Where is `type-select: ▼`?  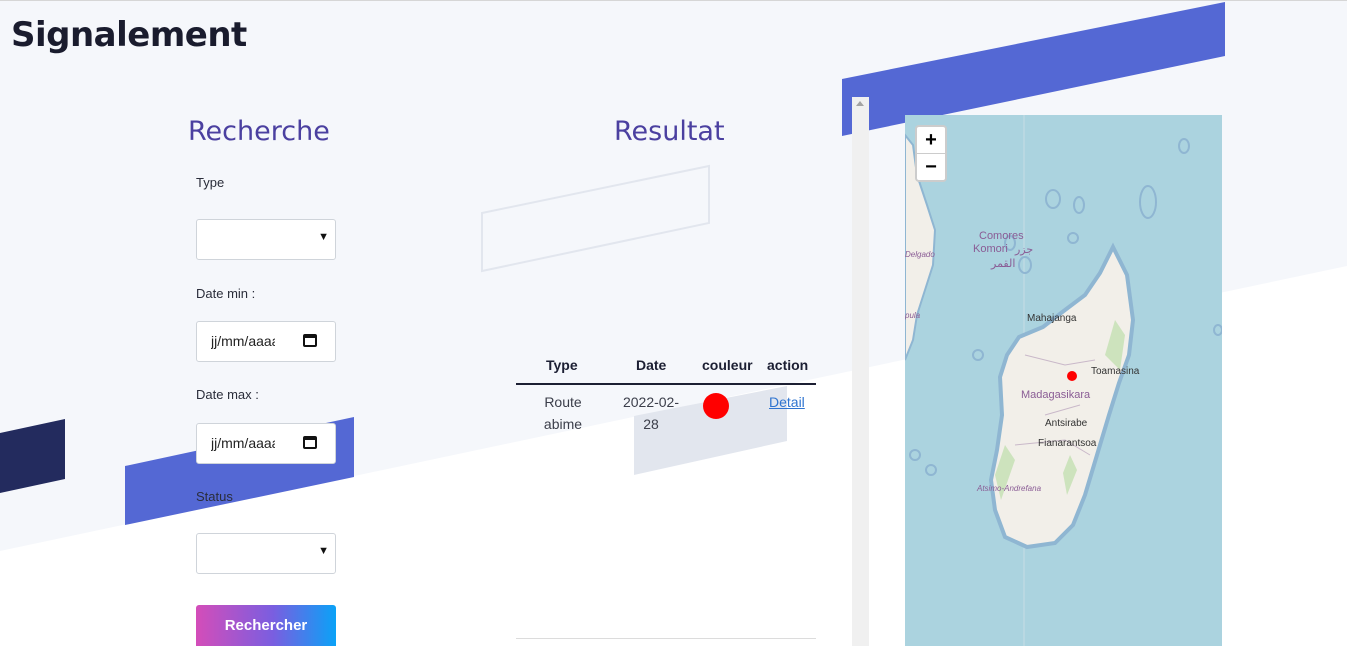 type-select: ▼ is located at coordinates (266, 239).